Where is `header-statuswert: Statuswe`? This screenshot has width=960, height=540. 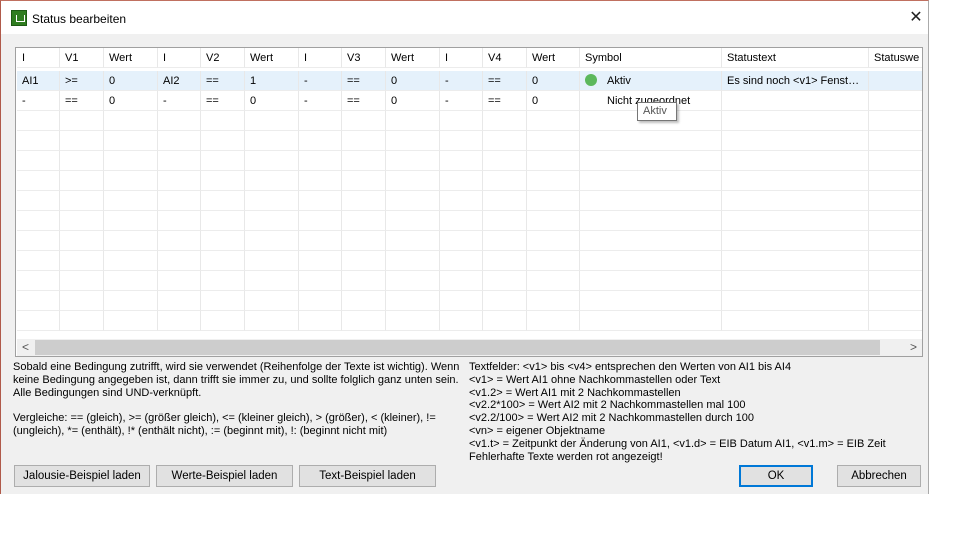 header-statuswert: Statuswe is located at coordinates (895, 58).